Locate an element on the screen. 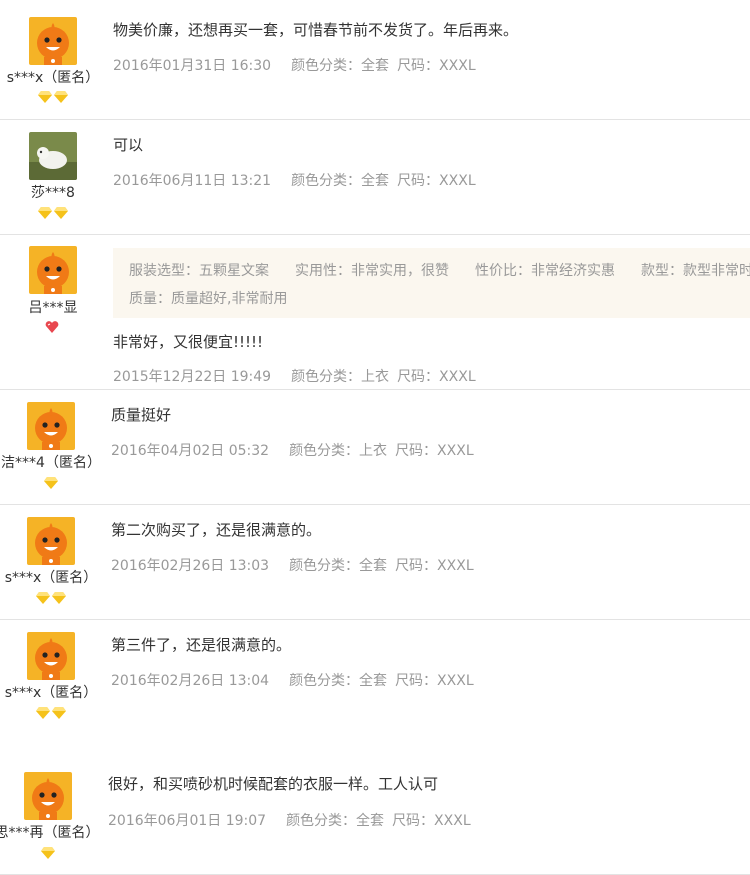 The width and height of the screenshot is (750, 875). review-text: 物美价廉，还想再买一套，可惜春节前不发货了。年后再来。 is located at coordinates (316, 30).